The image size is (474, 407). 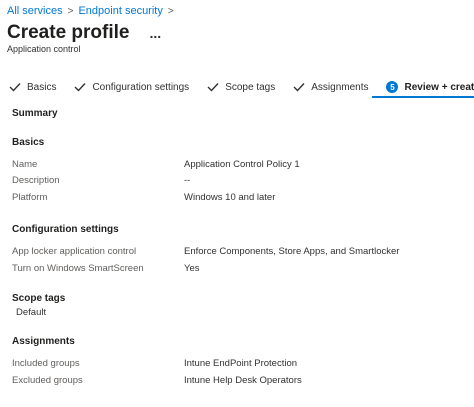 I want to click on platform-label: Platform, so click(x=30, y=197).